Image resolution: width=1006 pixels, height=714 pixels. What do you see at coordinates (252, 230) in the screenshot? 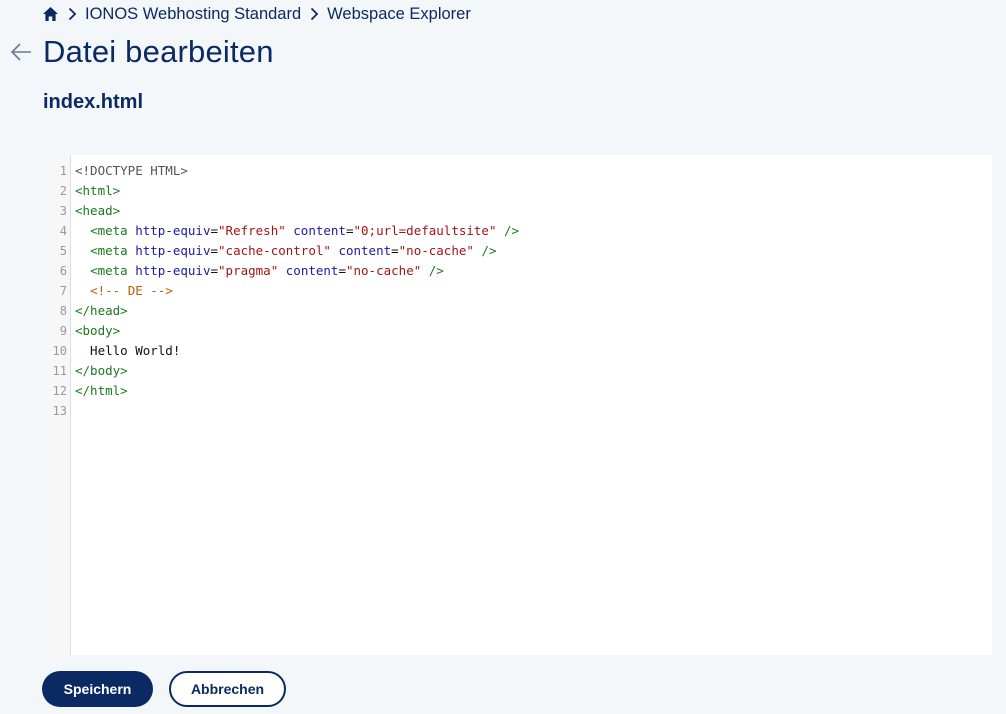
I see `code-token: "Refresh"` at bounding box center [252, 230].